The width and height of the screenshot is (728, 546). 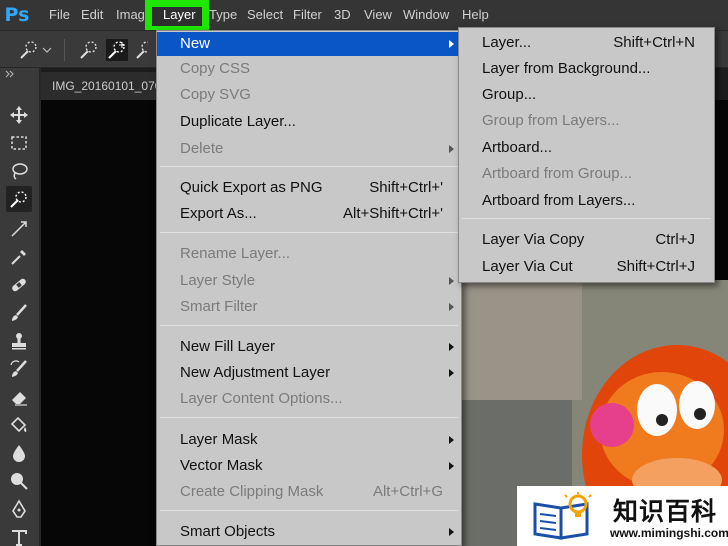 I want to click on eyedropper-icon, so click(x=19, y=257).